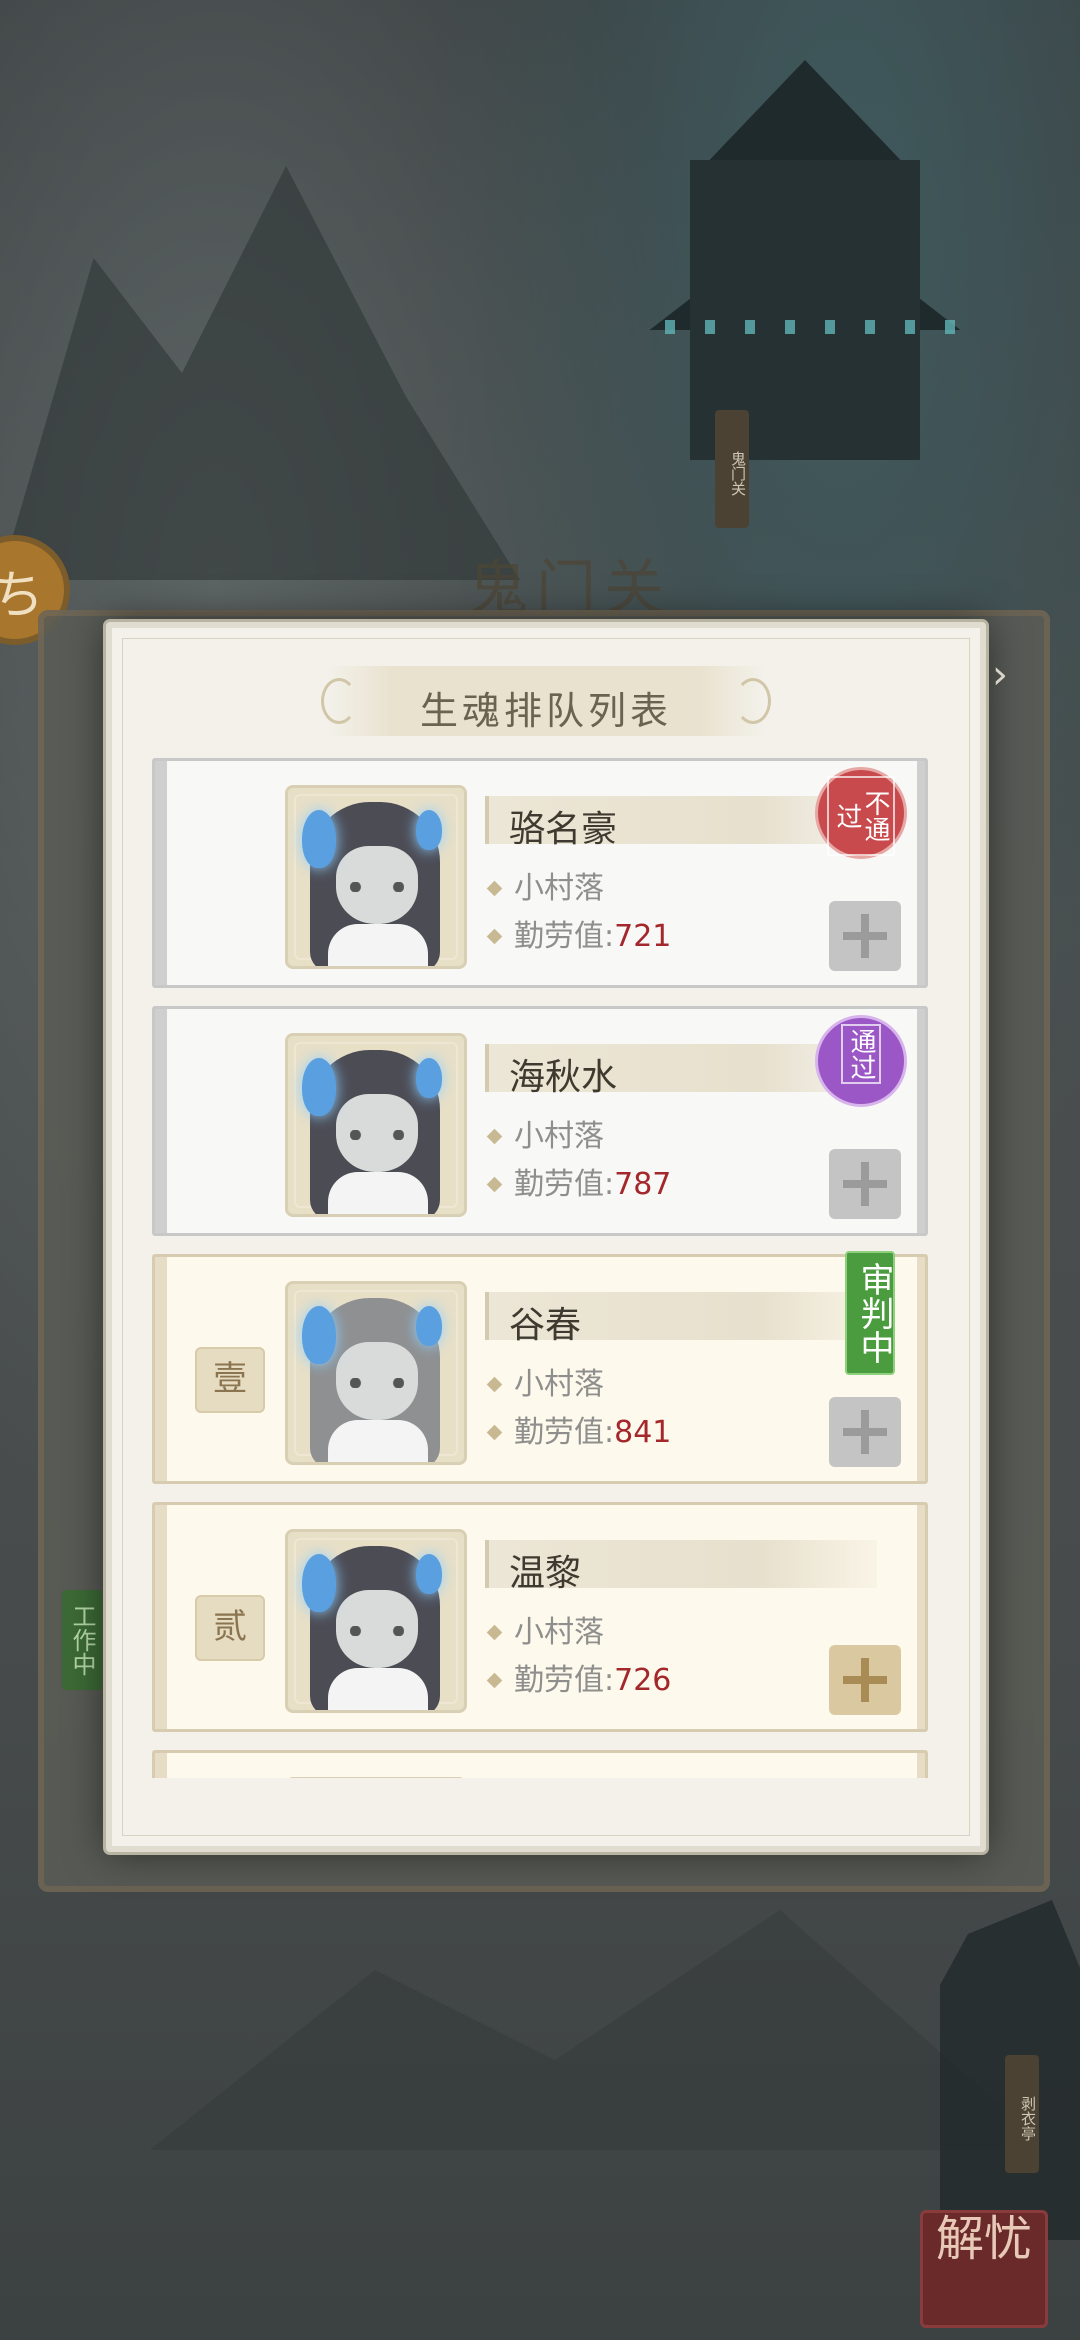 The width and height of the screenshot is (1080, 2340). I want to click on scene-tag-pavilion: 剥衣亭, so click(1022, 2114).